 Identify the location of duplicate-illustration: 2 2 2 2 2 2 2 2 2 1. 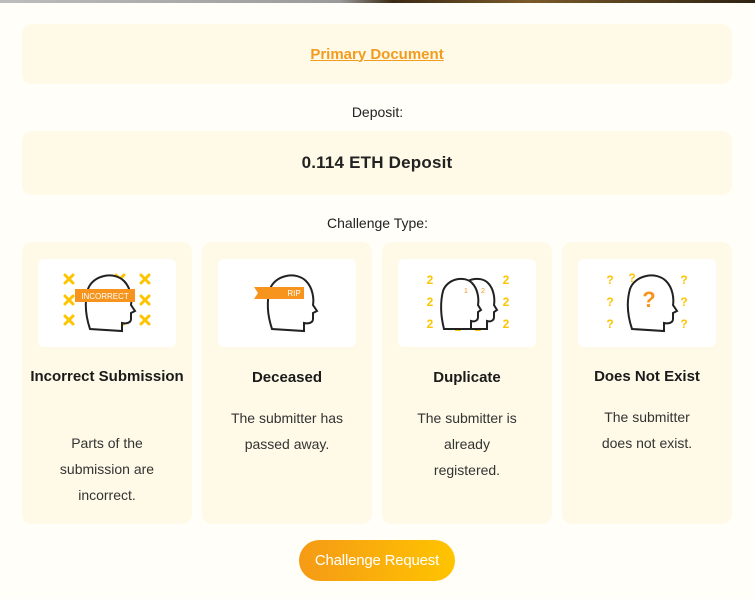
(467, 303).